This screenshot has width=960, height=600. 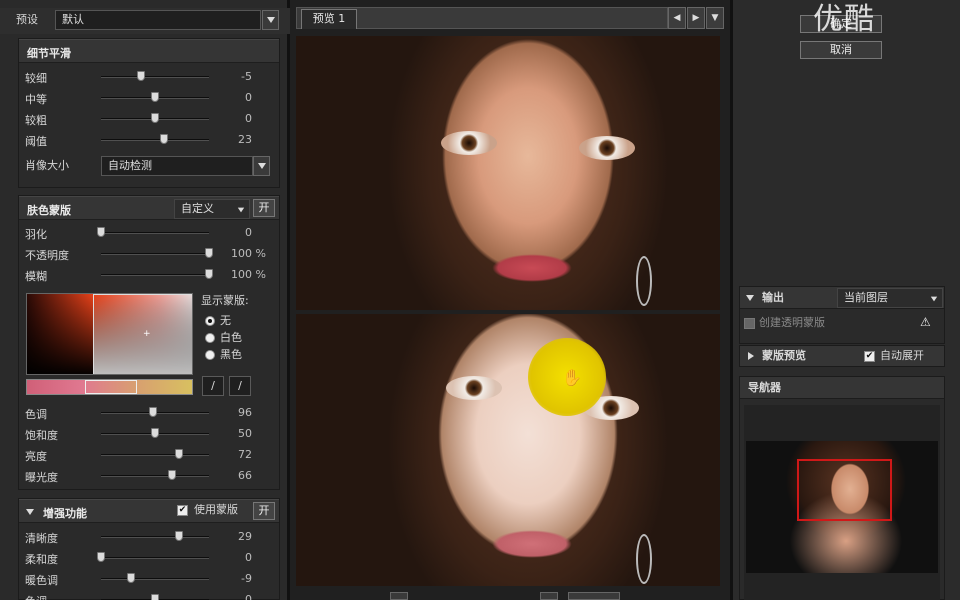 I want to click on slider-value: 29, so click(x=245, y=536).